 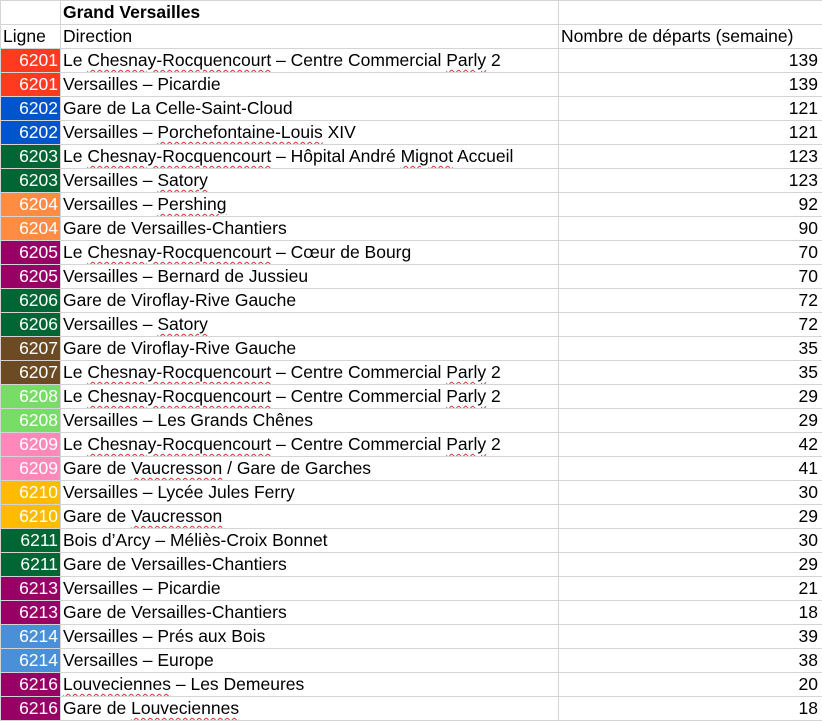 I want to click on direction-cell: Versailles – Prés aux Bois, so click(x=309, y=636).